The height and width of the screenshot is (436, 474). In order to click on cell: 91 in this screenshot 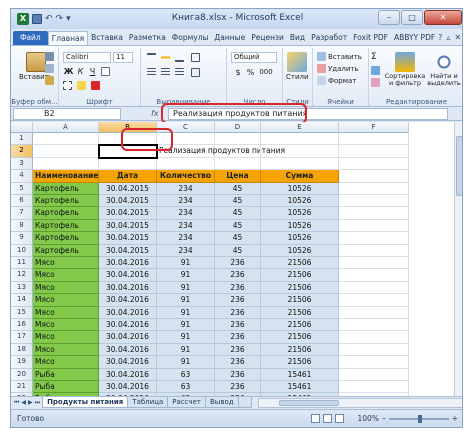, I will do `click(186, 312)`.